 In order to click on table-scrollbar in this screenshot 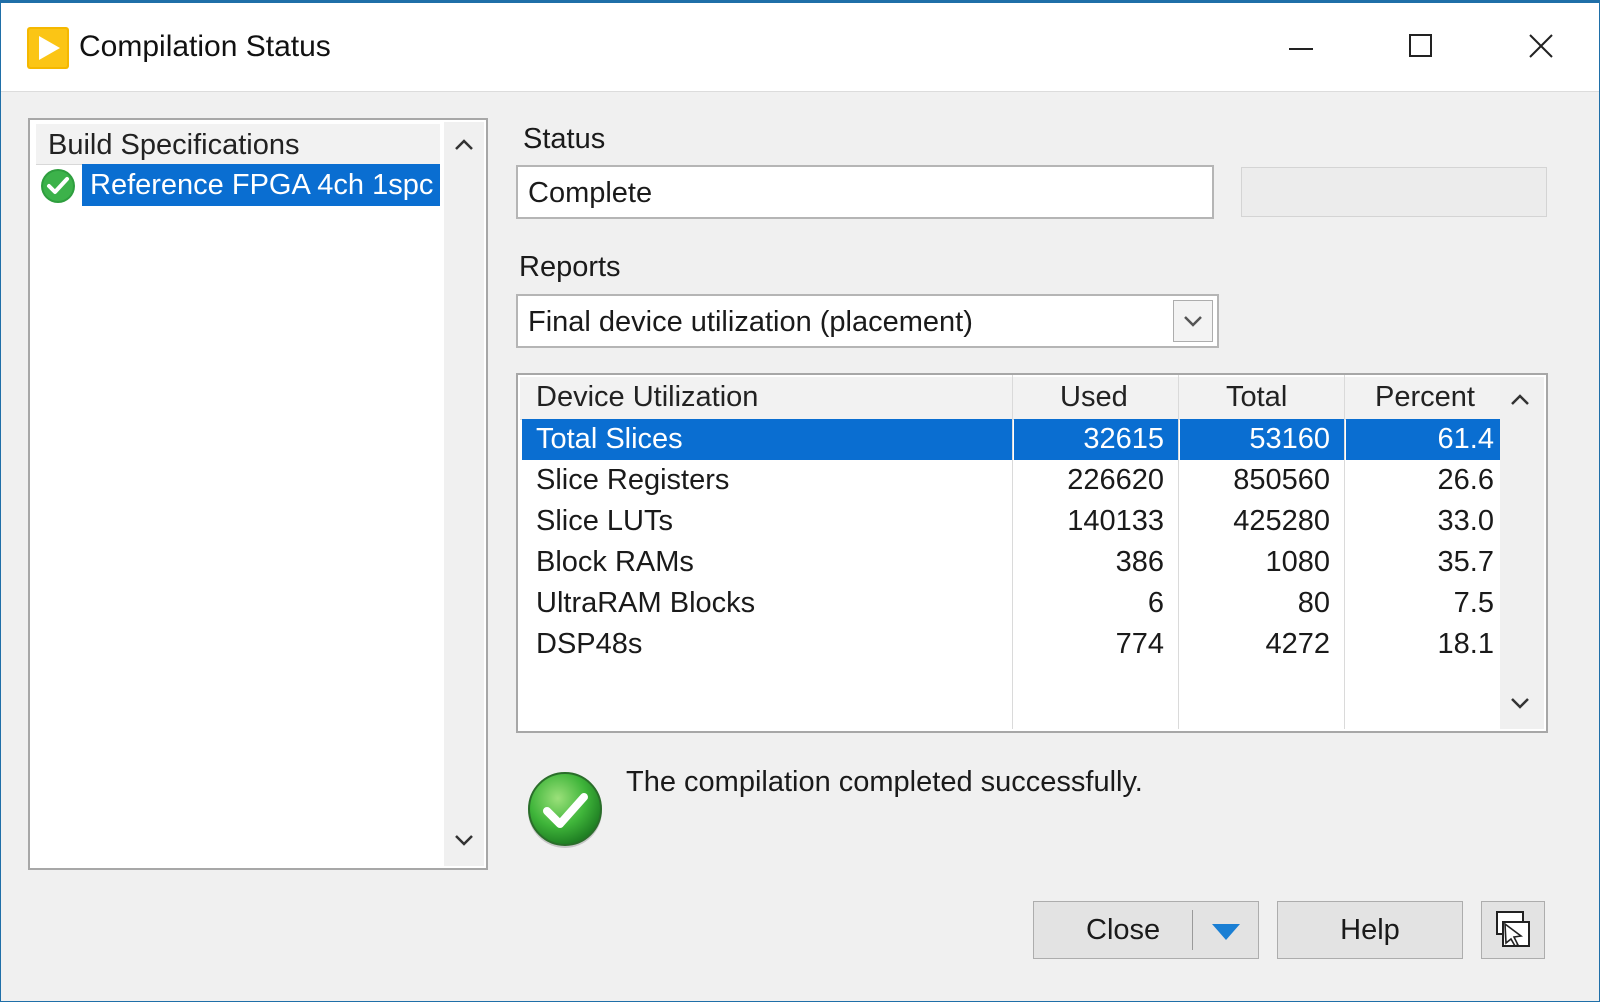, I will do `click(1522, 553)`.